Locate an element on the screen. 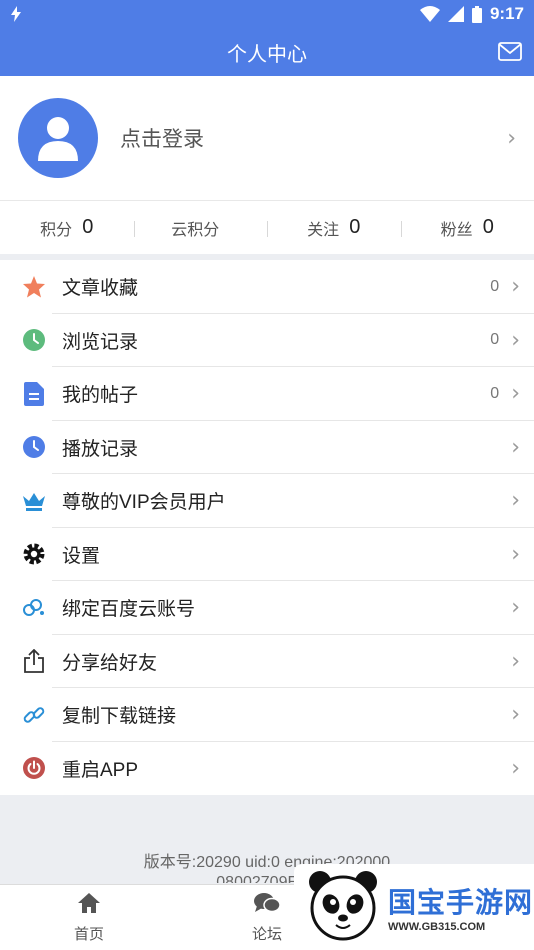 This screenshot has width=534, height=950. menu-item-label: 文章收藏 is located at coordinates (100, 289).